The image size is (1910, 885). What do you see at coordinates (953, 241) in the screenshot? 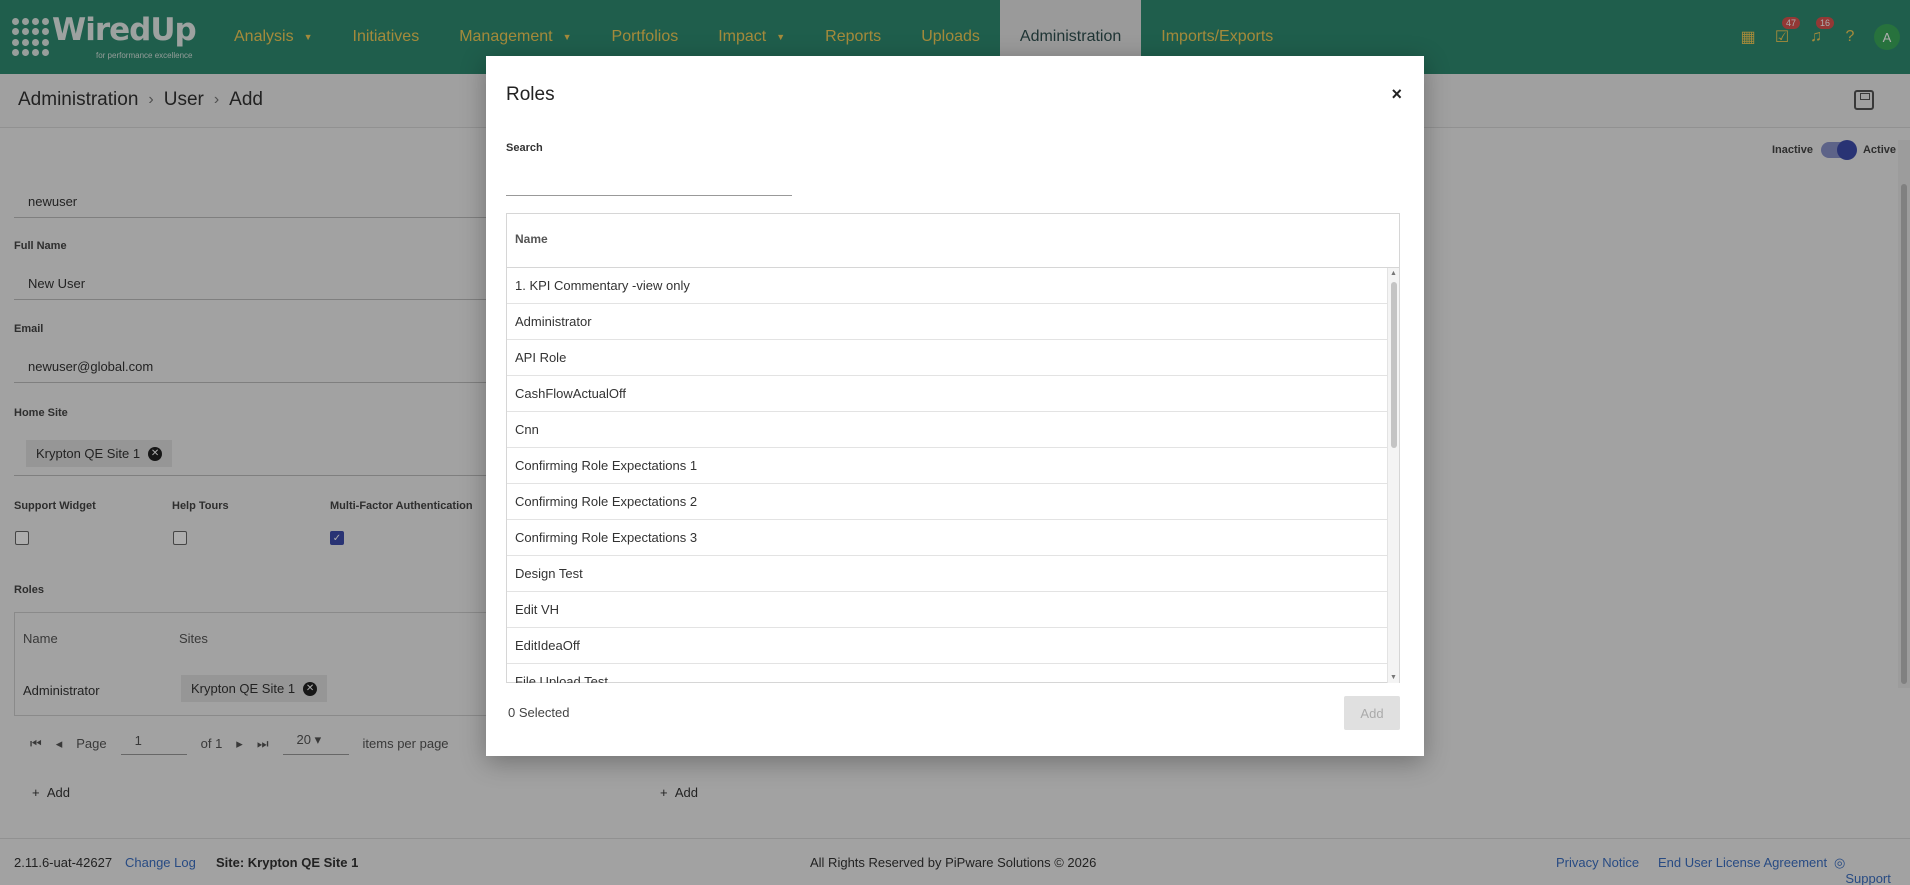
I see `grid-header-name: Name` at bounding box center [953, 241].